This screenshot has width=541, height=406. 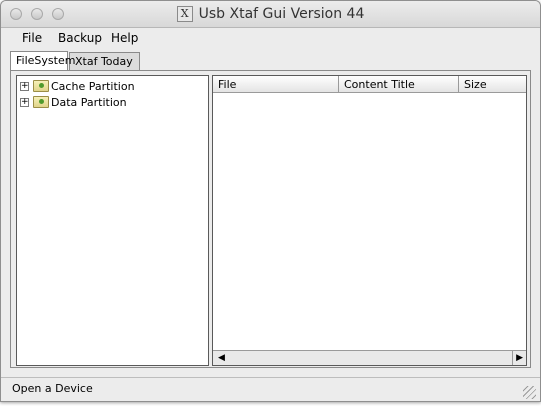 What do you see at coordinates (529, 392) in the screenshot?
I see `resize-grip-icon` at bounding box center [529, 392].